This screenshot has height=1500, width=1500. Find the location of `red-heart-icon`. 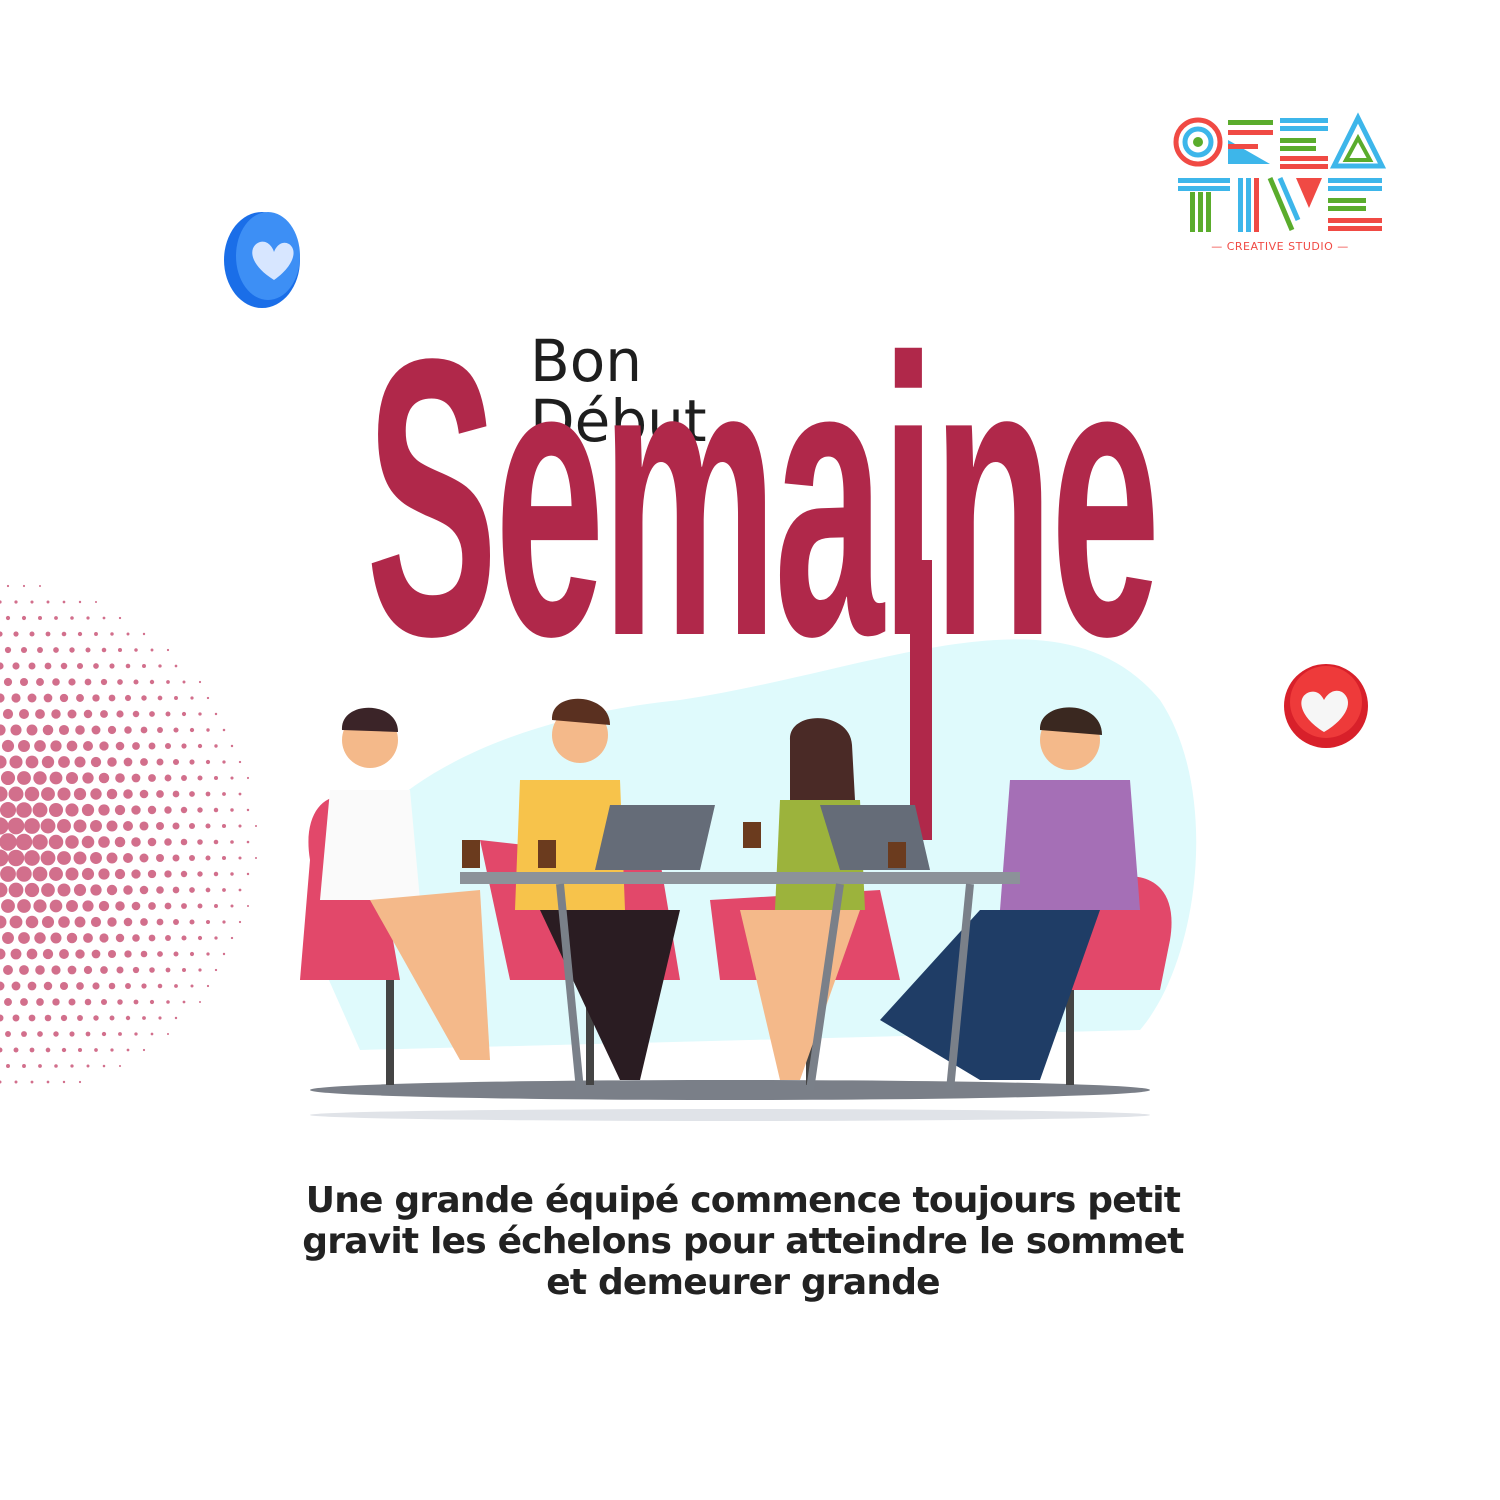

red-heart-icon is located at coordinates (1326, 706).